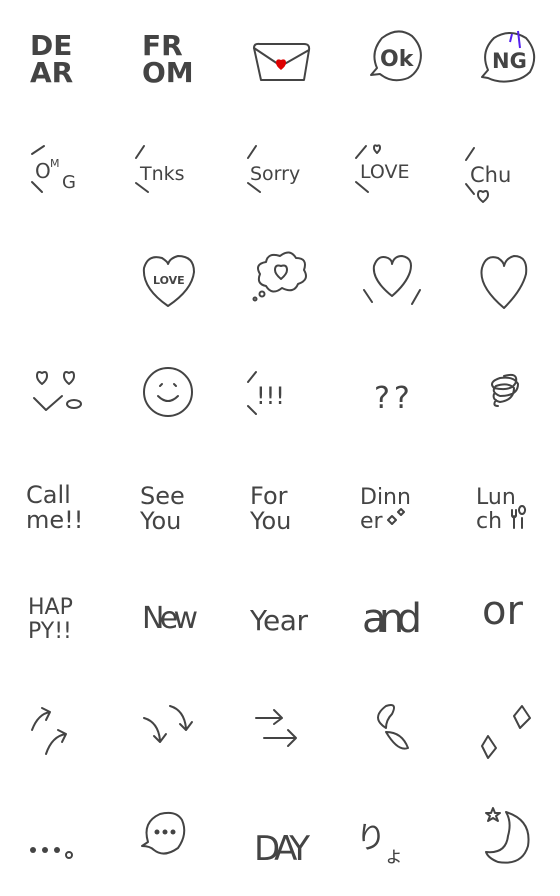 The height and width of the screenshot is (896, 560). I want to click on drops-icon, so click(393, 727).